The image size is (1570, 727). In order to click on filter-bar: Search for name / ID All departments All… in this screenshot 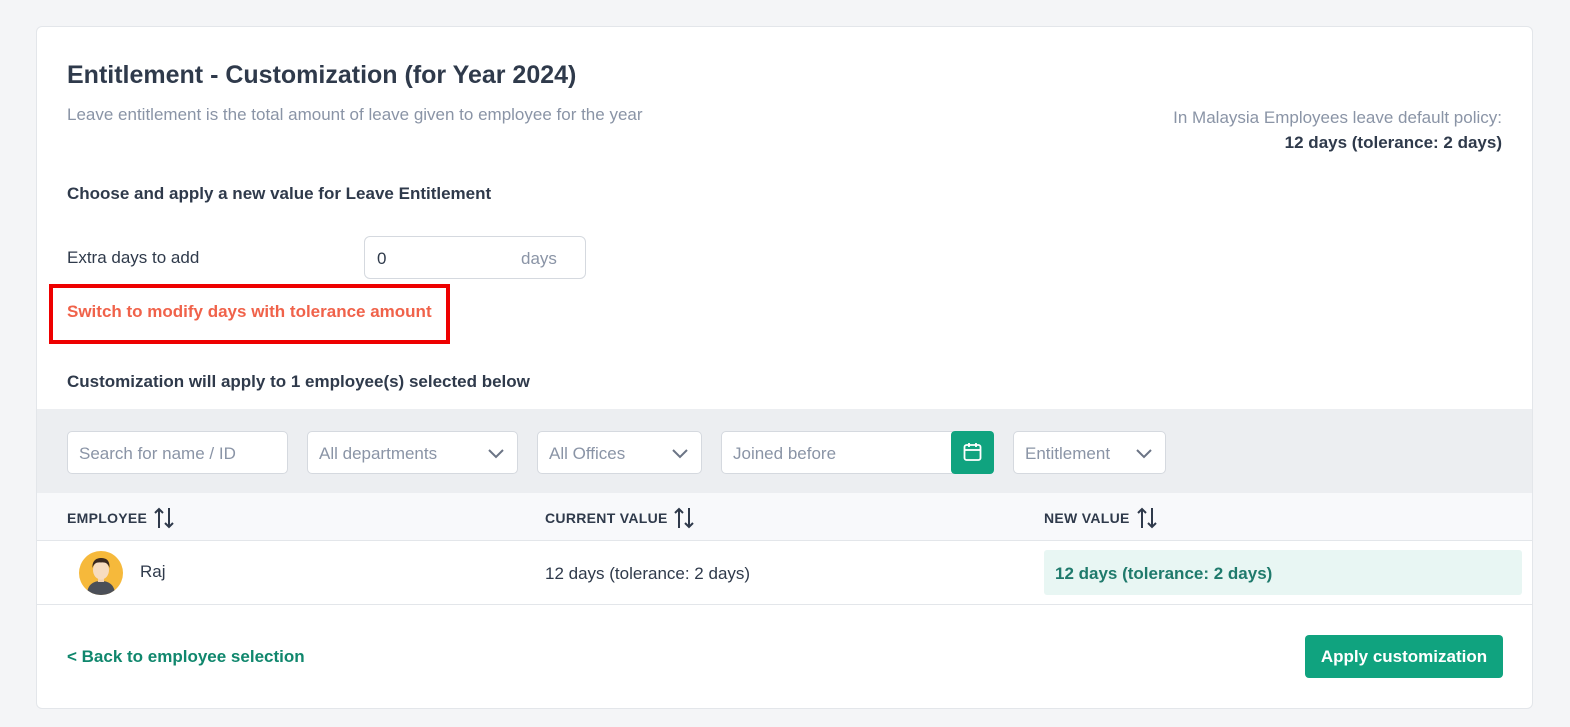, I will do `click(784, 451)`.